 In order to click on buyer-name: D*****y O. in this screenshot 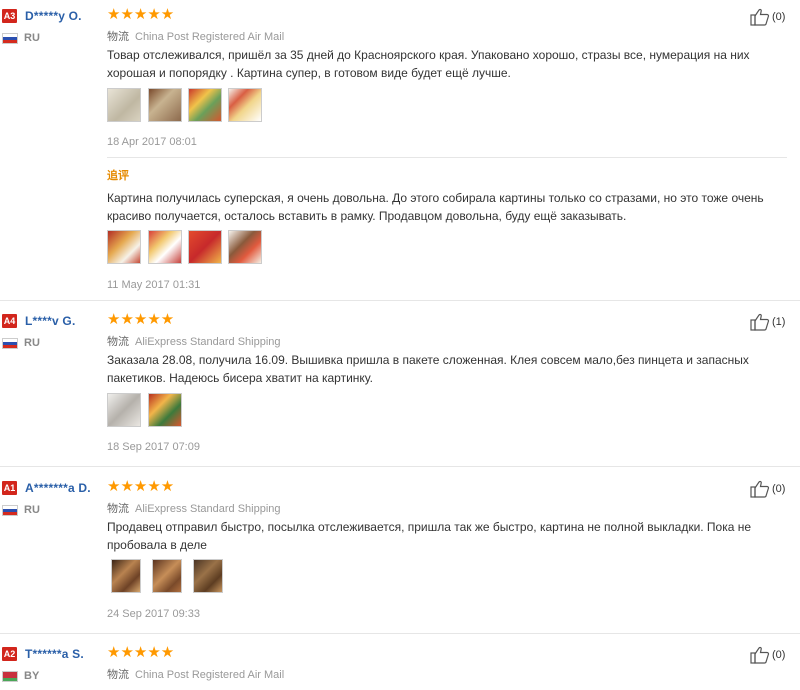, I will do `click(53, 16)`.